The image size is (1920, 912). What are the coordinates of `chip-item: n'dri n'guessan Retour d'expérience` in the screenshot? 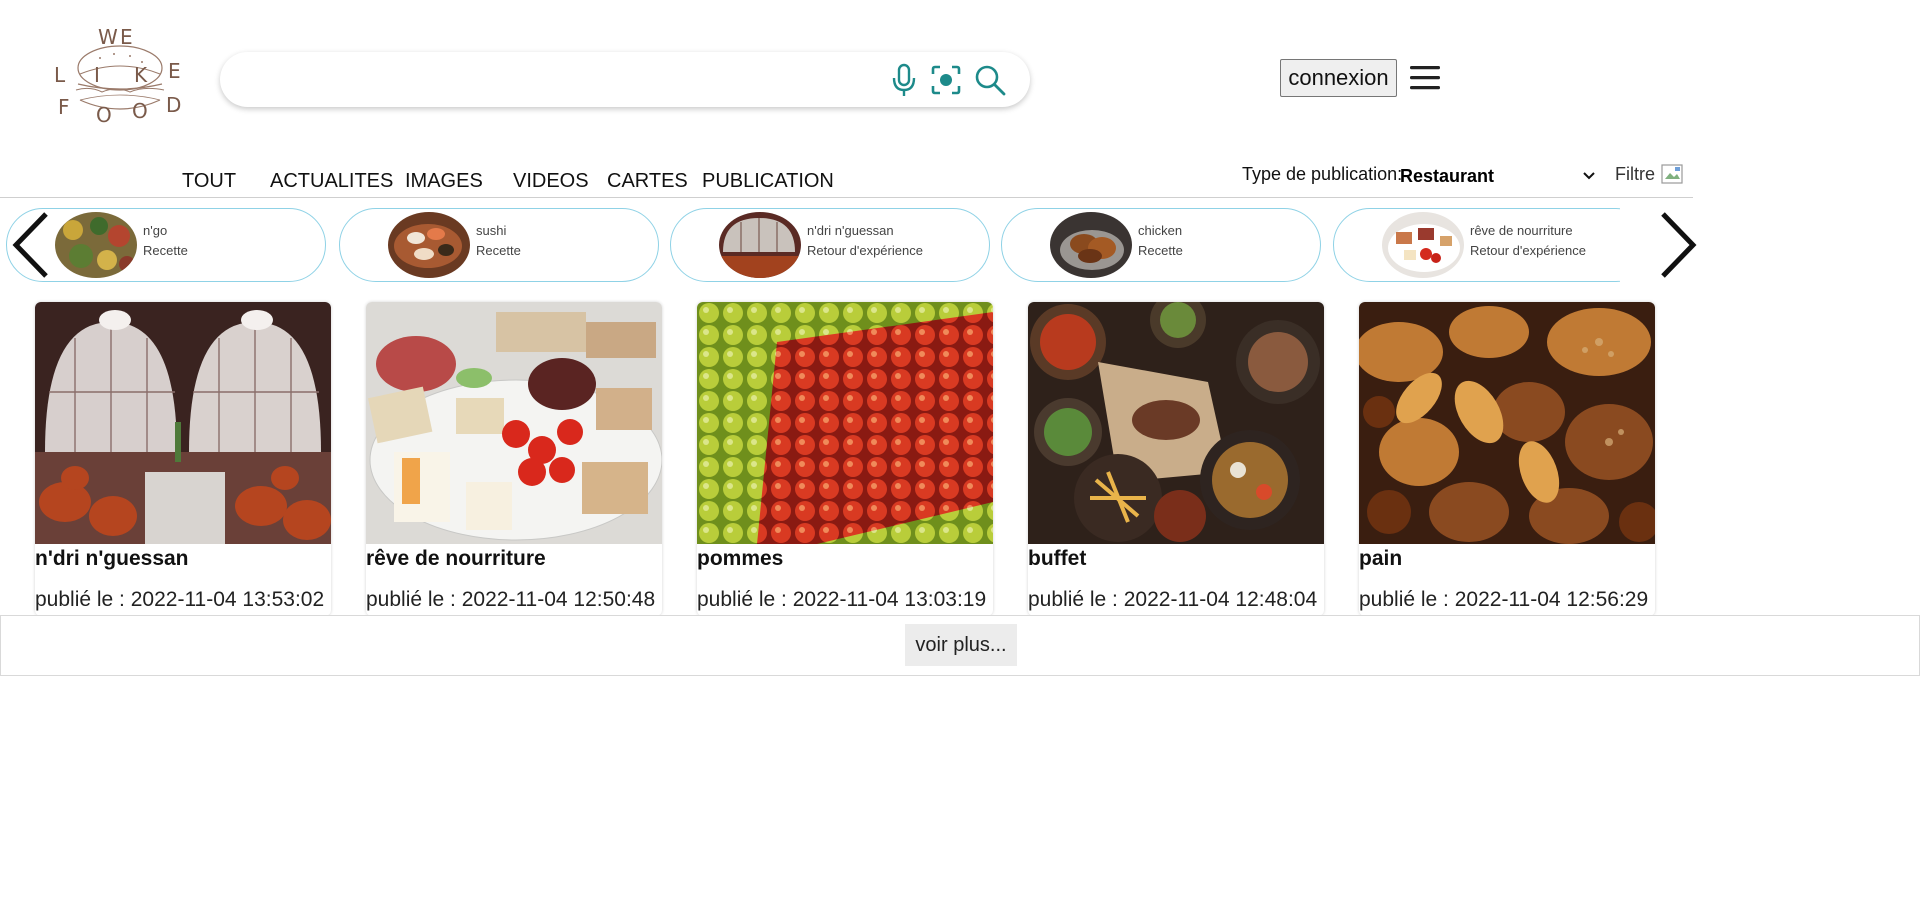 It's located at (830, 245).